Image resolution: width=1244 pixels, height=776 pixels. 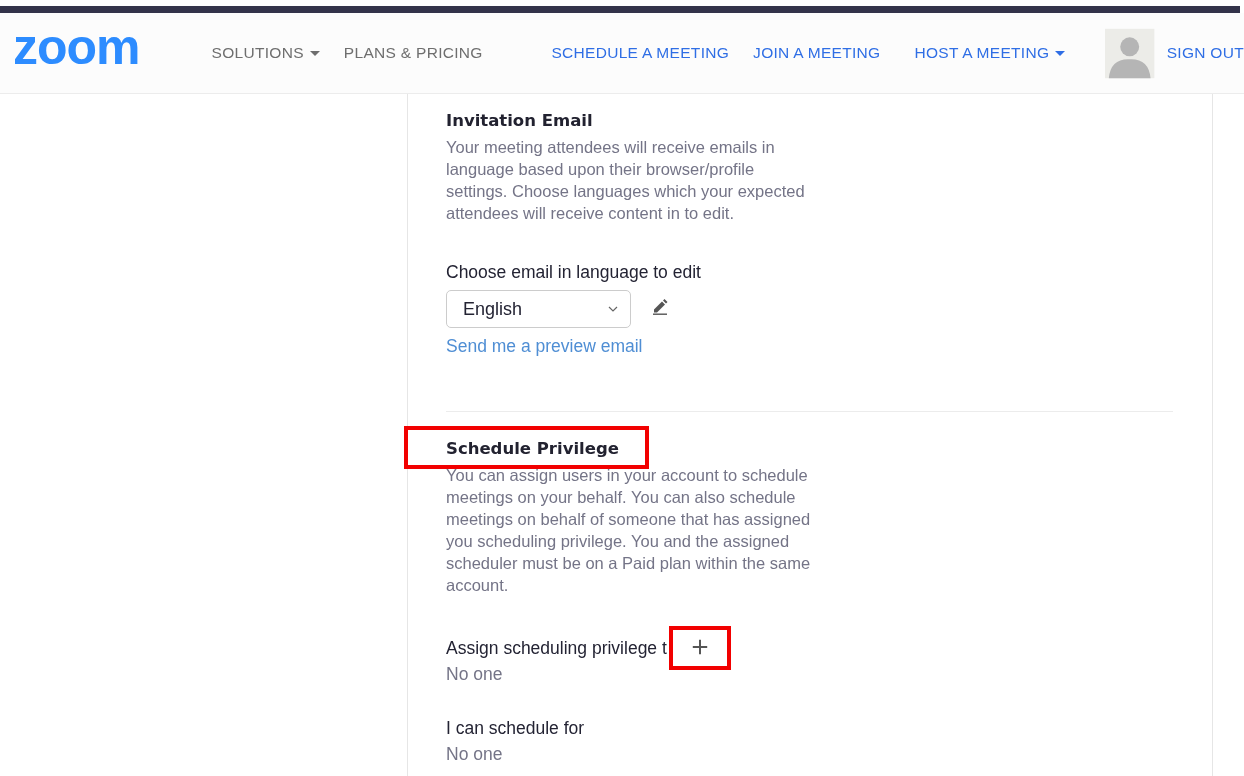 I want to click on section-title: Schedule Privilege, so click(x=532, y=449).